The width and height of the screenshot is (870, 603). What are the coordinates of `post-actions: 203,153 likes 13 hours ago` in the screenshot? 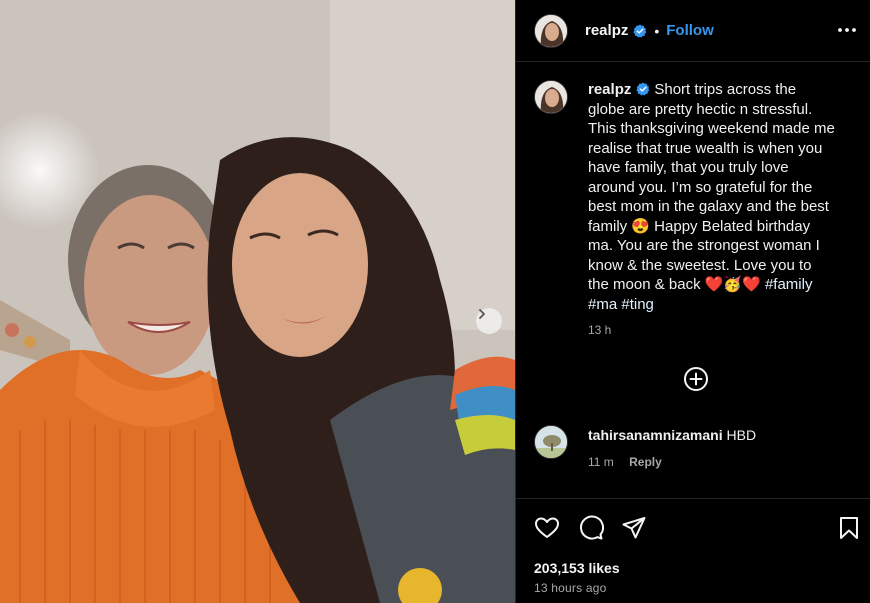 It's located at (693, 550).